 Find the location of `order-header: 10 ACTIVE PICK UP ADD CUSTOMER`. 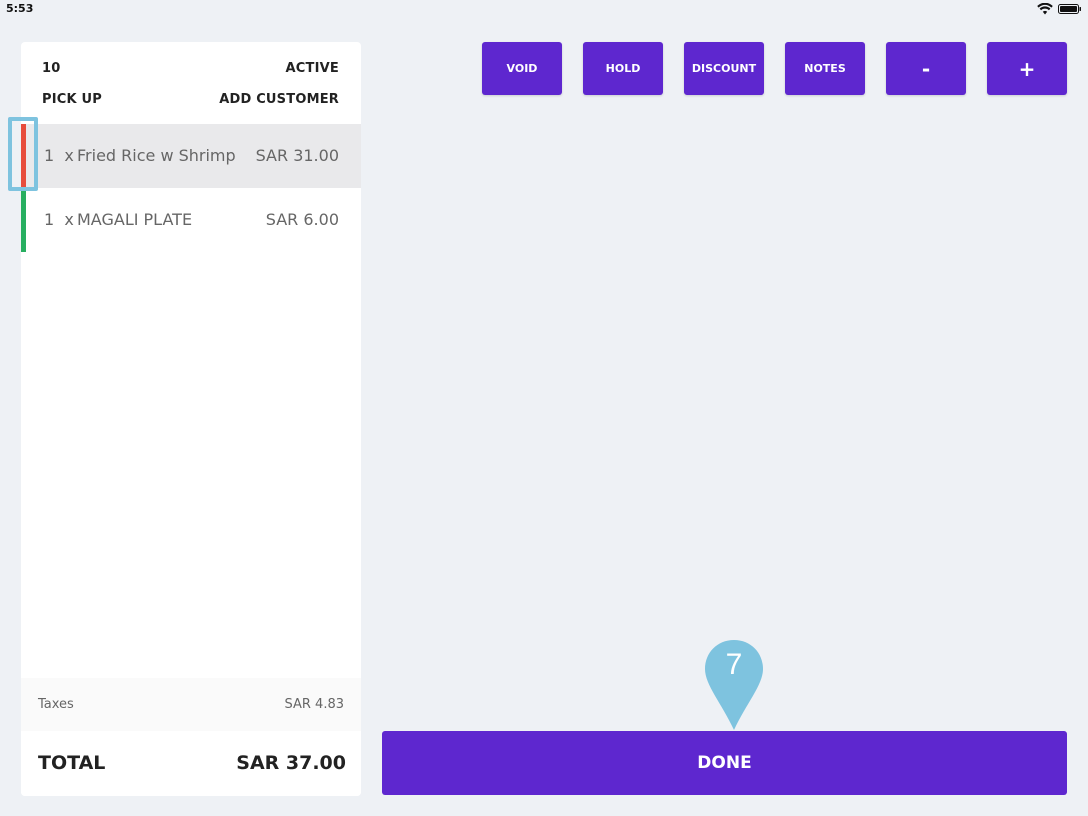

order-header: 10 ACTIVE PICK UP ADD CUSTOMER is located at coordinates (191, 83).